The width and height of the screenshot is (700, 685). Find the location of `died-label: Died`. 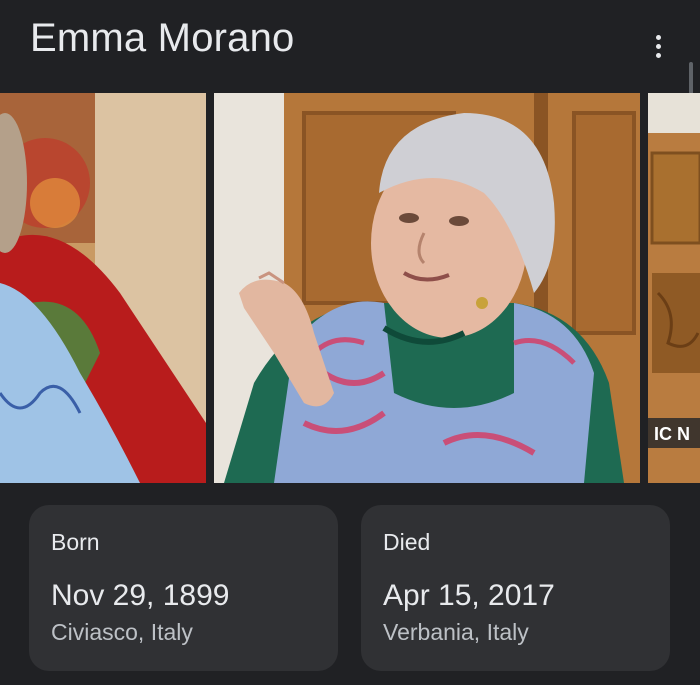

died-label: Died is located at coordinates (407, 542).